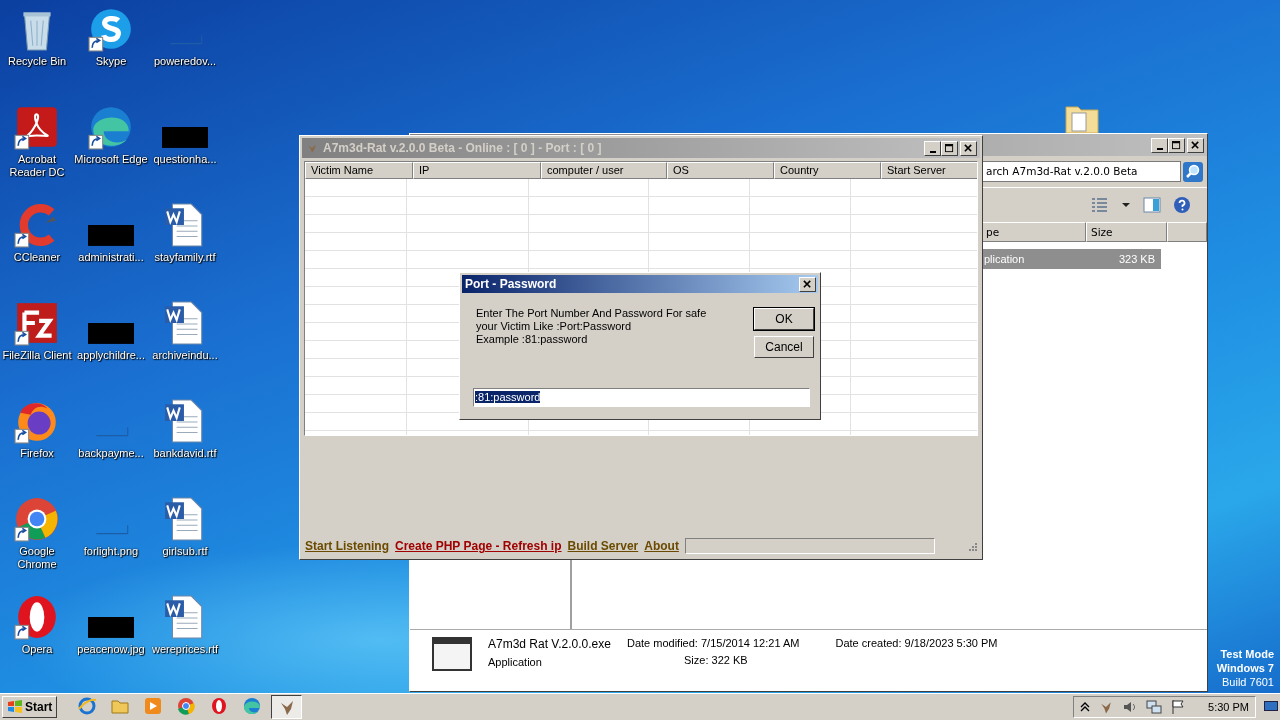 Image resolution: width=1280 pixels, height=720 pixels. Describe the element at coordinates (1248, 682) in the screenshot. I see `test-mode-text: Build 7601` at that location.